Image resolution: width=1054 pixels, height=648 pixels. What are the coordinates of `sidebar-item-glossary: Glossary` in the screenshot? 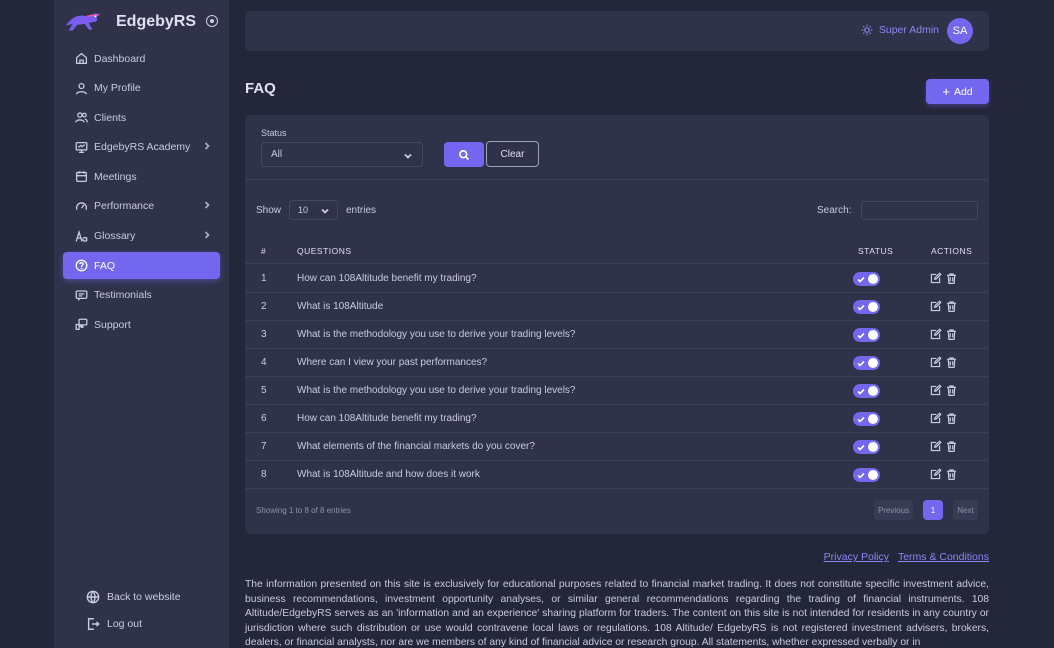 It's located at (141, 236).